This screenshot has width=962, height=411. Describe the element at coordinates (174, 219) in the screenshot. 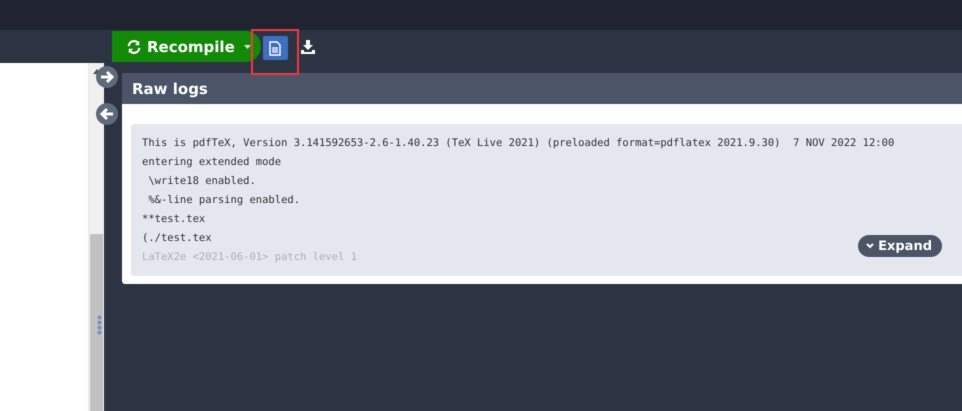

I see `log-line: **test.tex` at that location.